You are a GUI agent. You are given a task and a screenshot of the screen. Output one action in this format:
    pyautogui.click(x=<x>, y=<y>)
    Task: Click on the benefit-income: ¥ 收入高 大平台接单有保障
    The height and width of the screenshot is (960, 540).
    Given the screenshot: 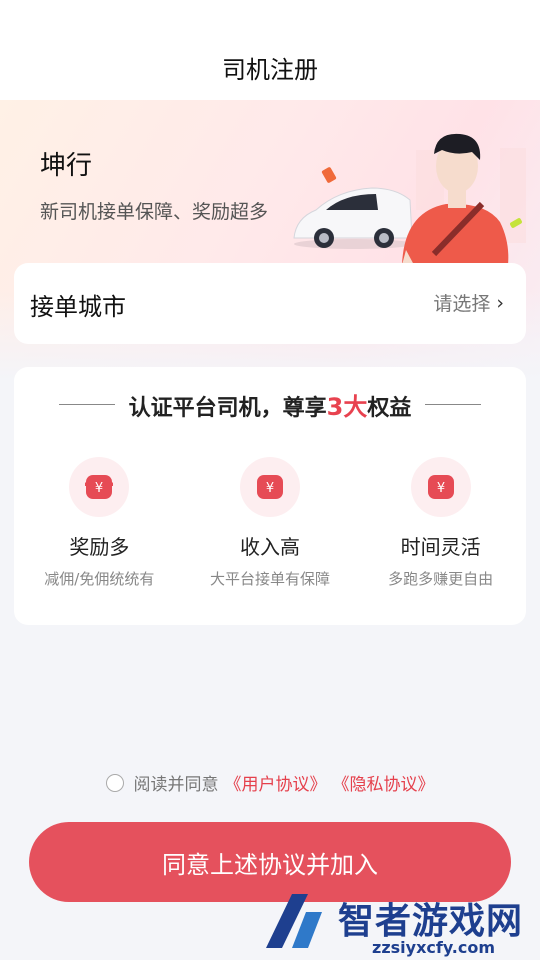 What is the action you would take?
    pyautogui.click(x=270, y=527)
    